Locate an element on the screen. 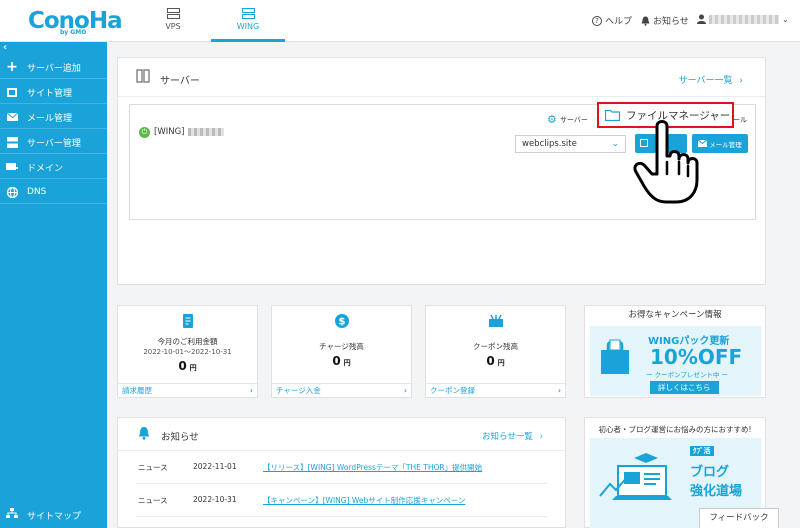  campaign-line3: ー クーポンプレゼント中 ー is located at coordinates (687, 375).